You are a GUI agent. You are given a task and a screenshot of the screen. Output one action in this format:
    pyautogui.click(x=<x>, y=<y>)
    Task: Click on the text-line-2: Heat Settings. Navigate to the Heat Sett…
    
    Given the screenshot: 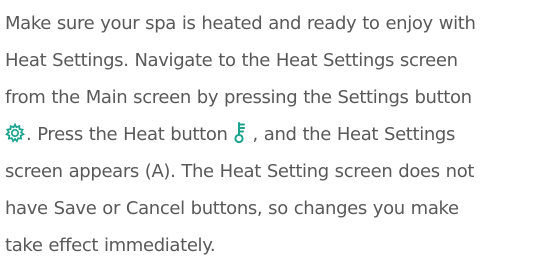 What is the action you would take?
    pyautogui.click(x=231, y=60)
    